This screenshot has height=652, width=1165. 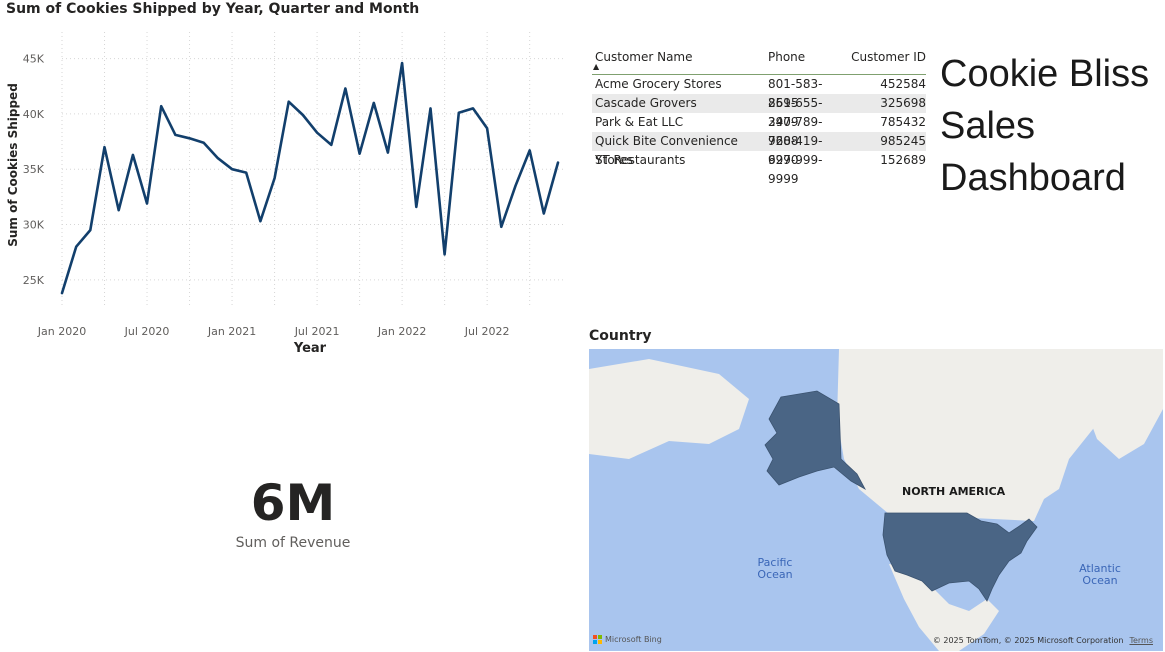 I want to click on cell-customer-id: 152689, so click(x=903, y=160).